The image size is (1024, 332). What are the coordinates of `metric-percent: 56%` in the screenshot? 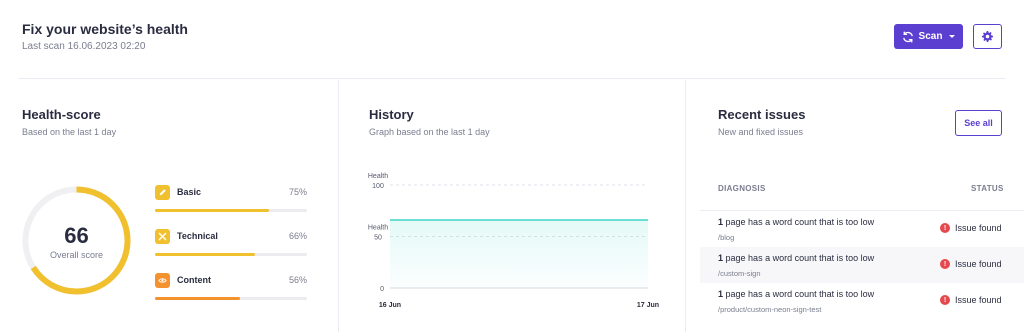 It's located at (297, 280).